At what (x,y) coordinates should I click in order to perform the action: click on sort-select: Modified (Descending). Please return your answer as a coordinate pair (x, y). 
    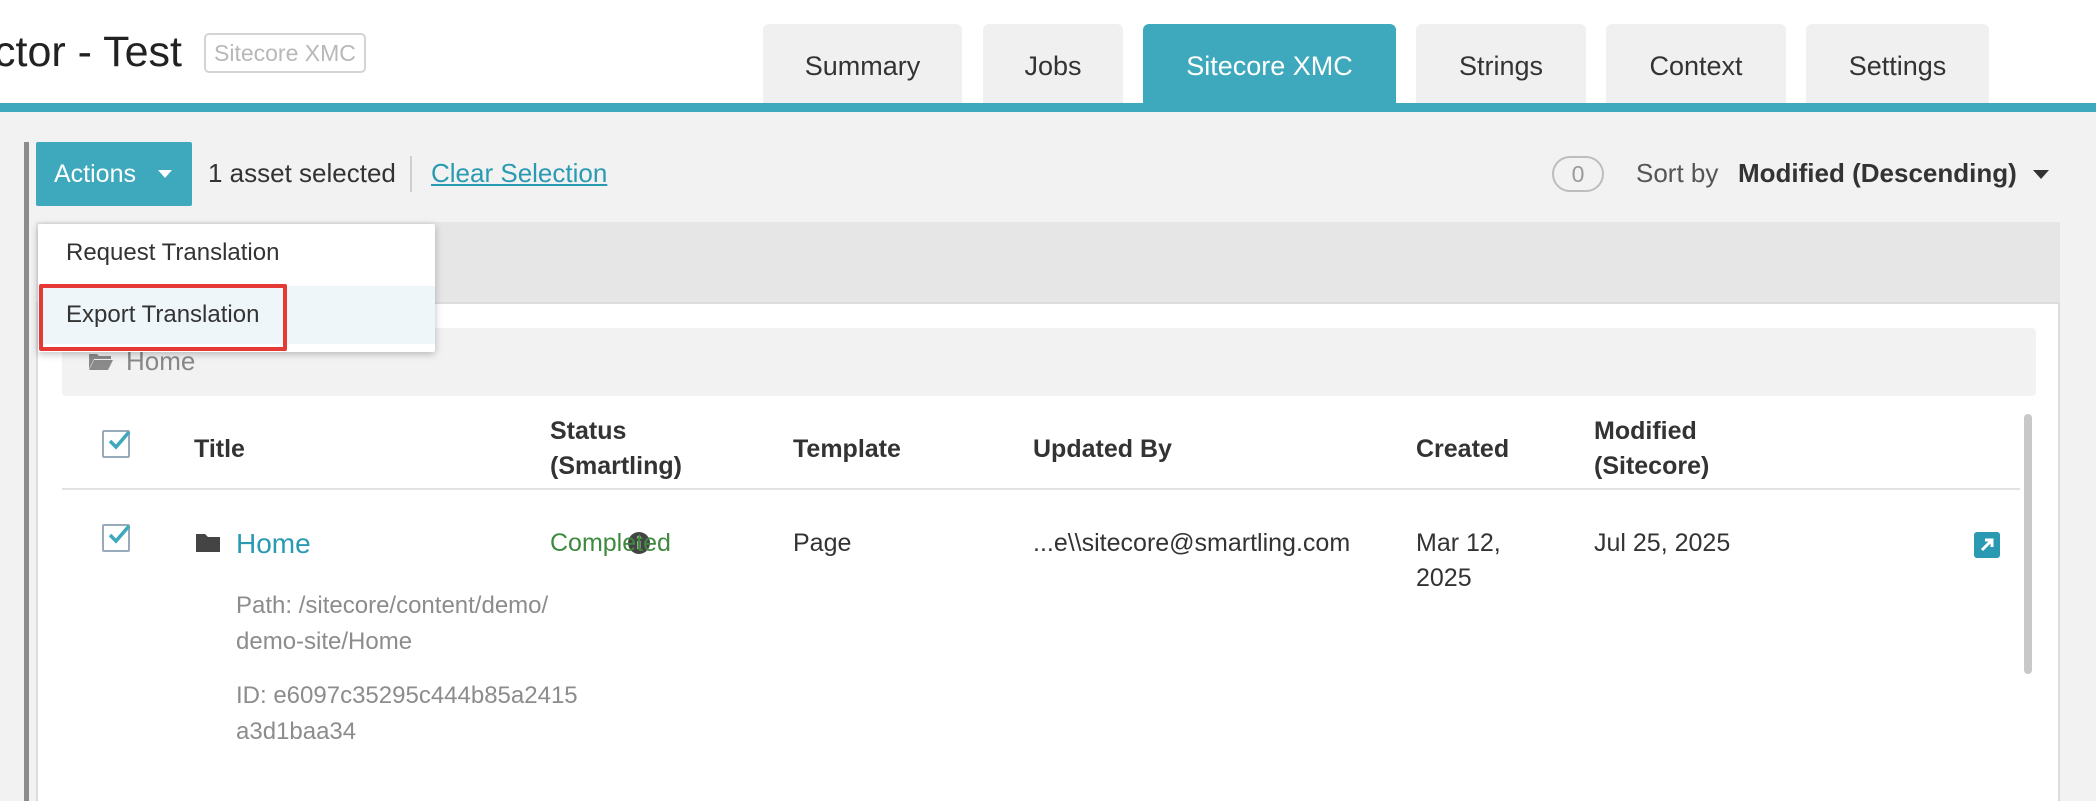
    Looking at the image, I should click on (1877, 173).